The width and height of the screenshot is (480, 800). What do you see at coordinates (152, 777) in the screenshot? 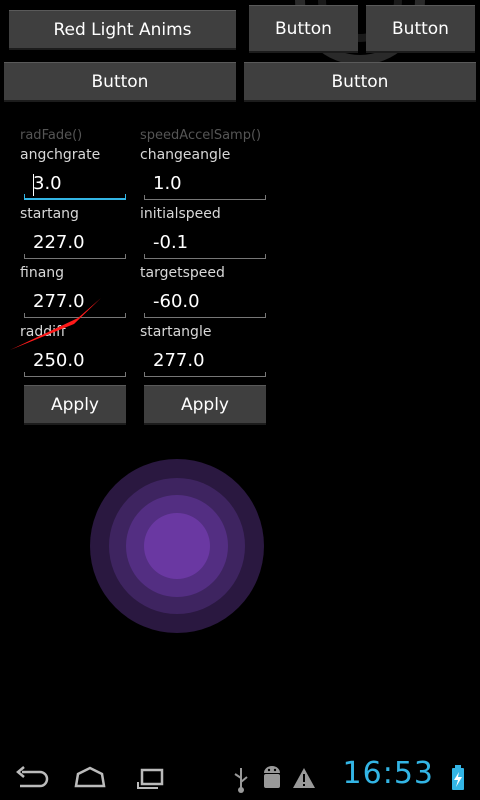
I see `recent-apps-icon` at bounding box center [152, 777].